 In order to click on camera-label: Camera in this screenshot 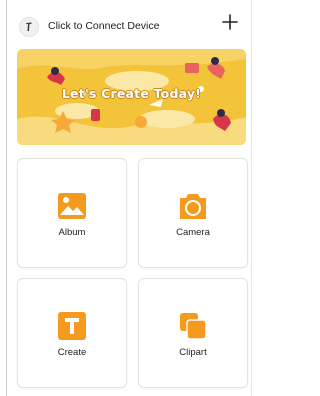, I will do `click(193, 232)`.